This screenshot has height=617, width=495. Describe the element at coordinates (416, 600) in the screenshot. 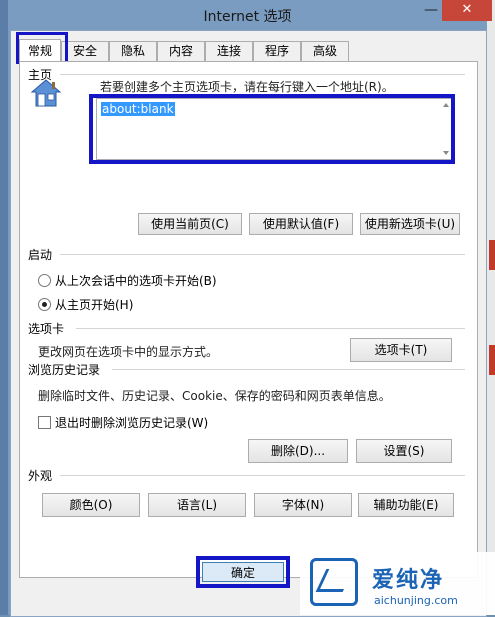

I see `watermark-url: aichunjing.com` at that location.